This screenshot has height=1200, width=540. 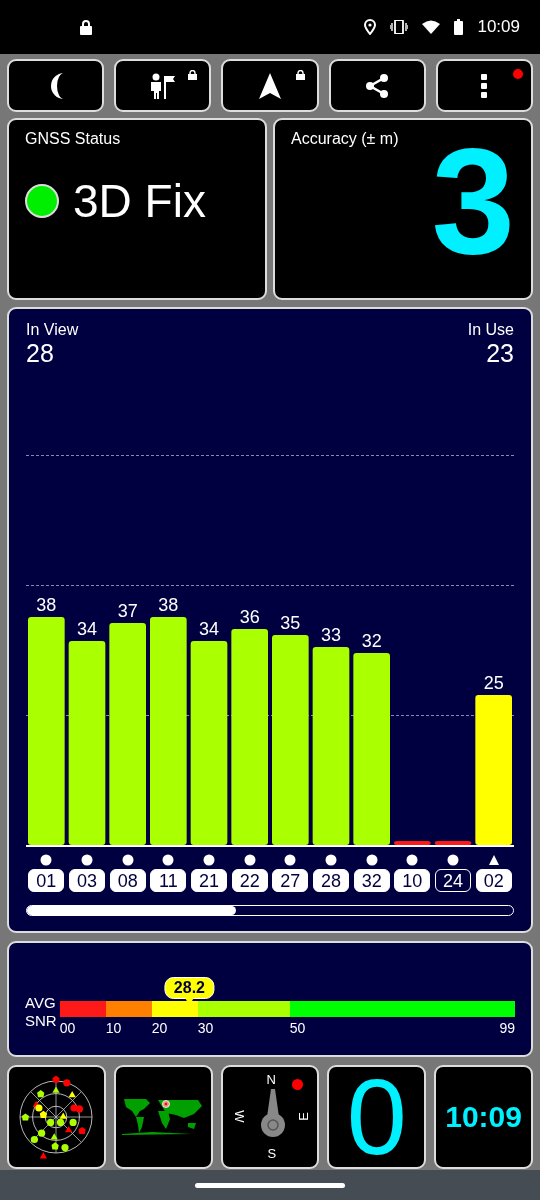 I want to click on speed-value: 0, so click(x=376, y=1117).